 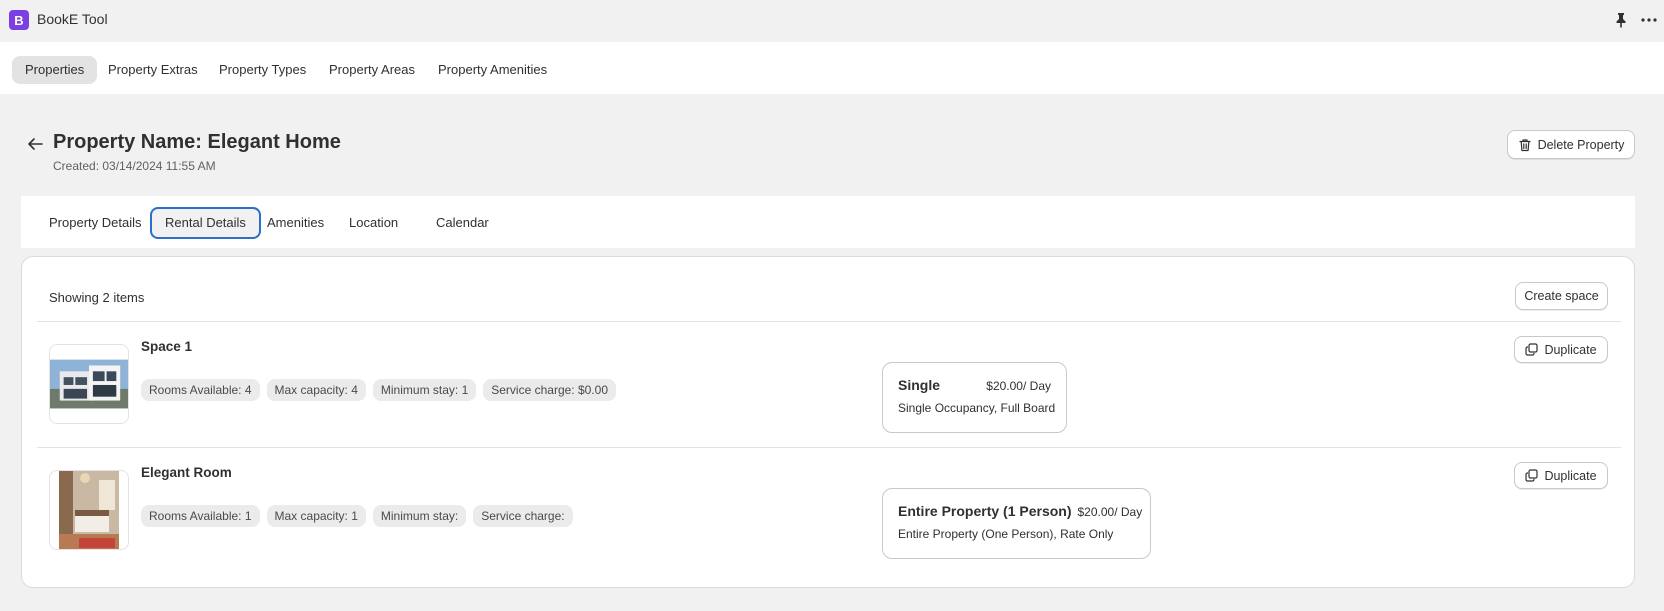 I want to click on tab-amenities: Amenities, so click(x=295, y=223).